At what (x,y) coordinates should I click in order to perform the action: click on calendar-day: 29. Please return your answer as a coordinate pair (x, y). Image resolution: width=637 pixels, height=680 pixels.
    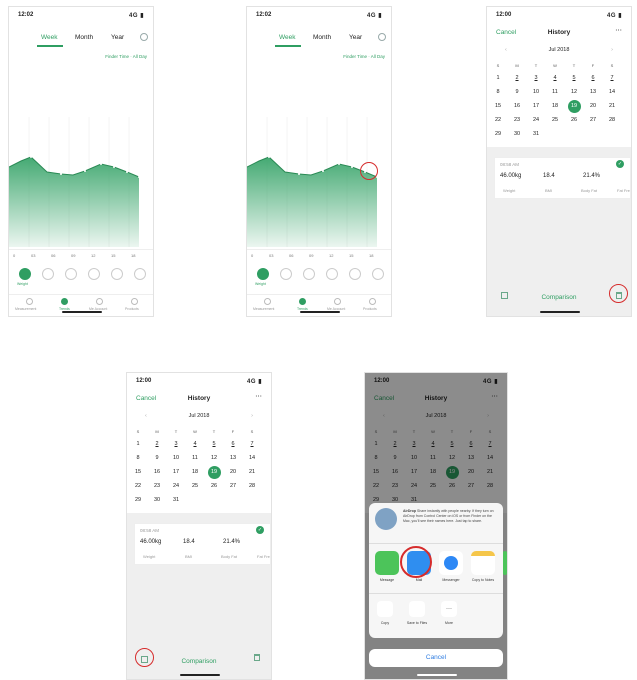
    Looking at the image, I should click on (138, 500).